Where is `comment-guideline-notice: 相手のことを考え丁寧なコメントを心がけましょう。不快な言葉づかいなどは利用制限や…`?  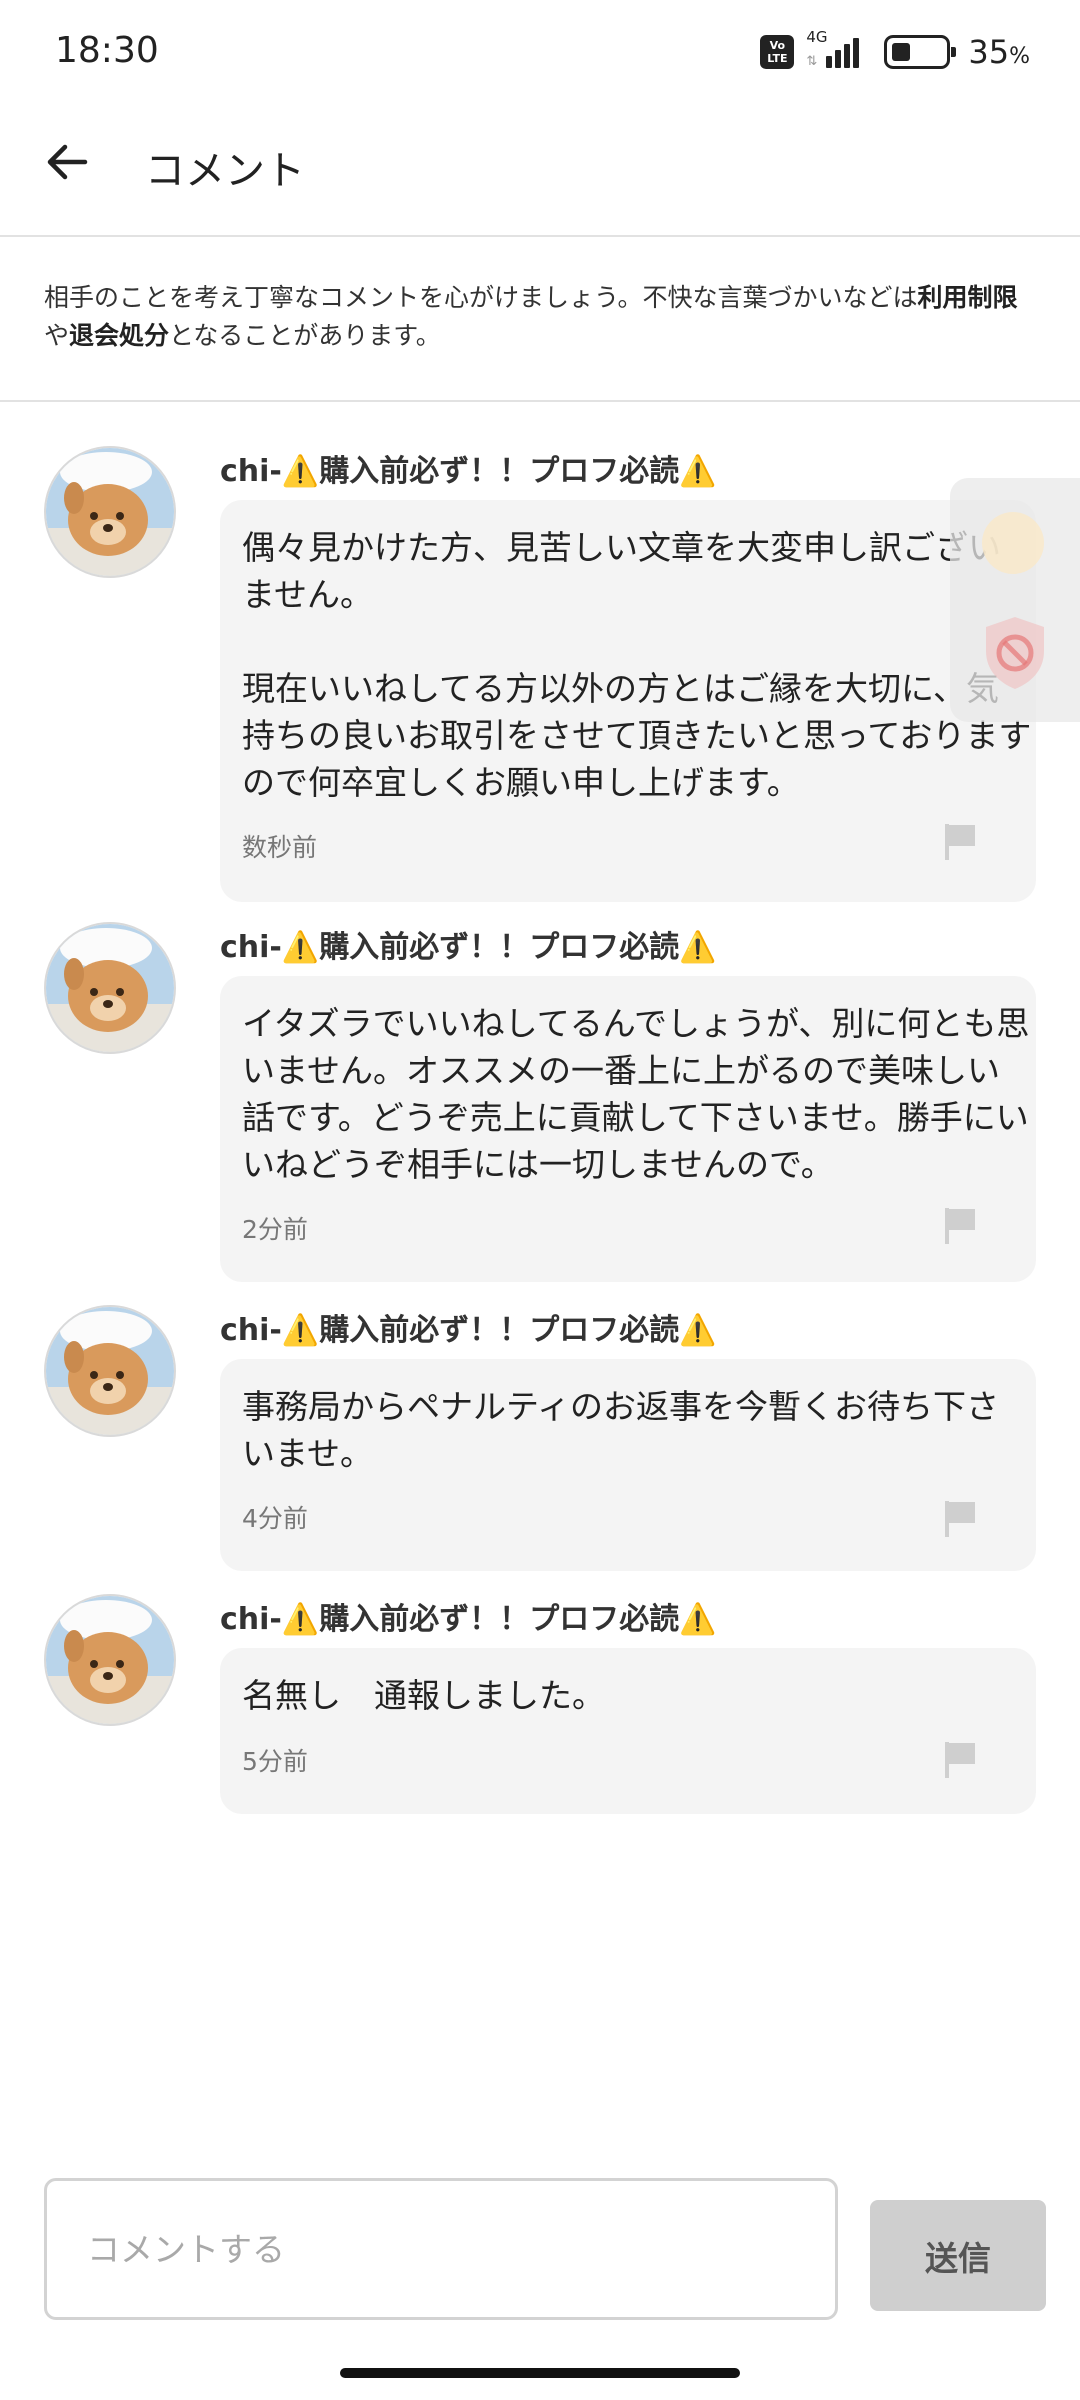
comment-guideline-notice: 相手のことを考え丁寧なコメントを心がけましょう。不快な言葉づかいなどは利用制限や… is located at coordinates (540, 320).